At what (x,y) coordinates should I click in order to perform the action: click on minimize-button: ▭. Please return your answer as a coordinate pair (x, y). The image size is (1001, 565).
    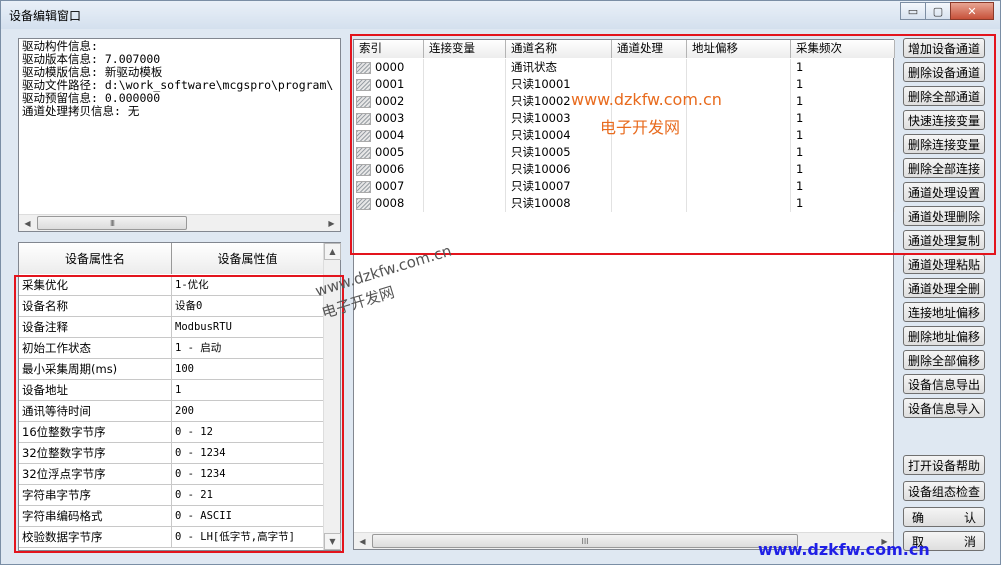
    Looking at the image, I should click on (913, 11).